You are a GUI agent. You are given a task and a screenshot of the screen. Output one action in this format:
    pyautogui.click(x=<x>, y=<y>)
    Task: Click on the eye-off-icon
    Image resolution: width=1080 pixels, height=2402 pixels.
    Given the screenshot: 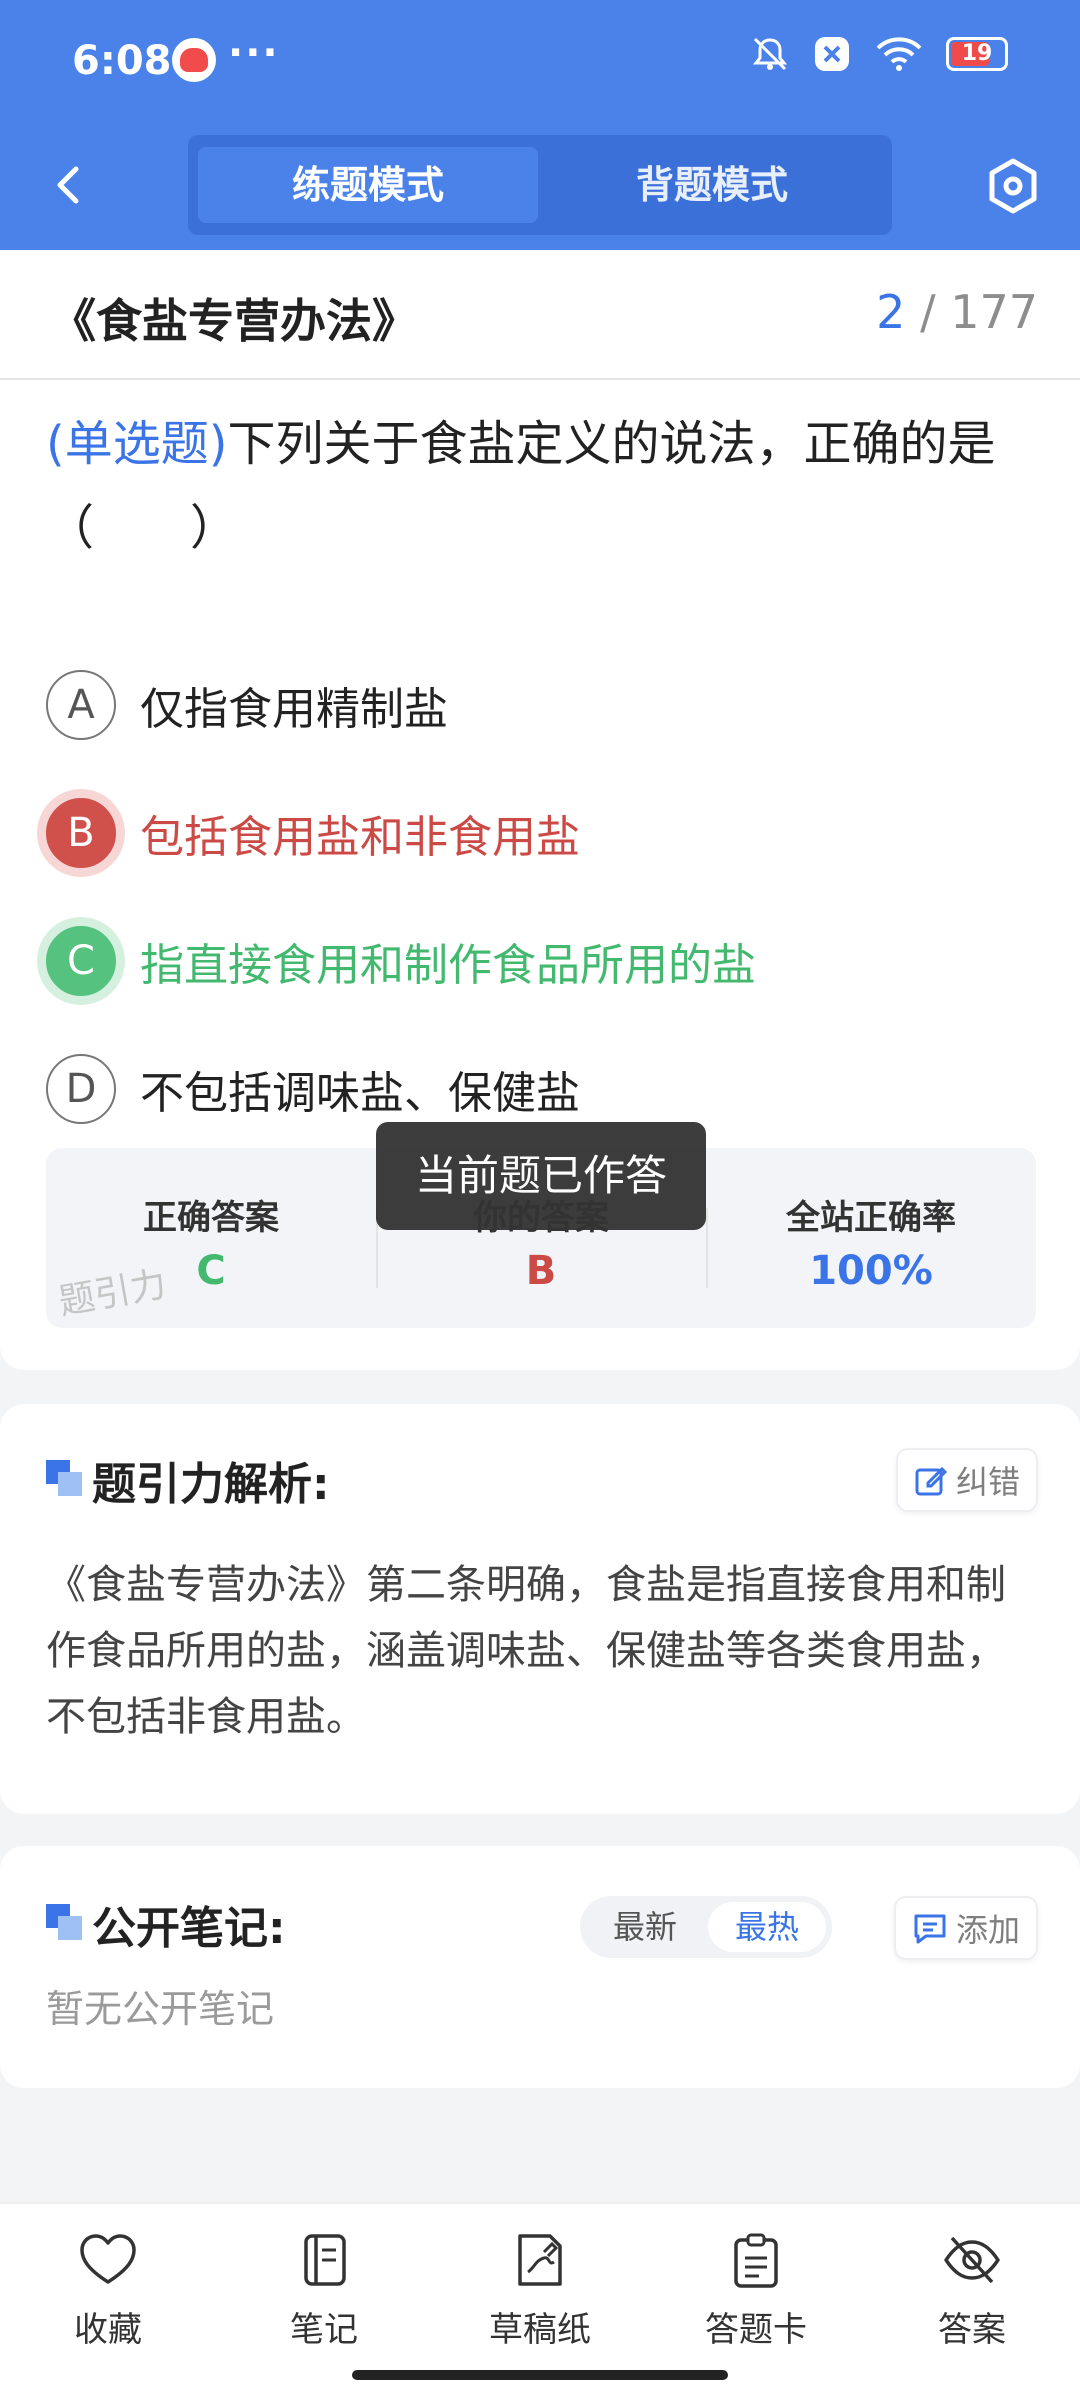 What is the action you would take?
    pyautogui.click(x=972, y=2260)
    